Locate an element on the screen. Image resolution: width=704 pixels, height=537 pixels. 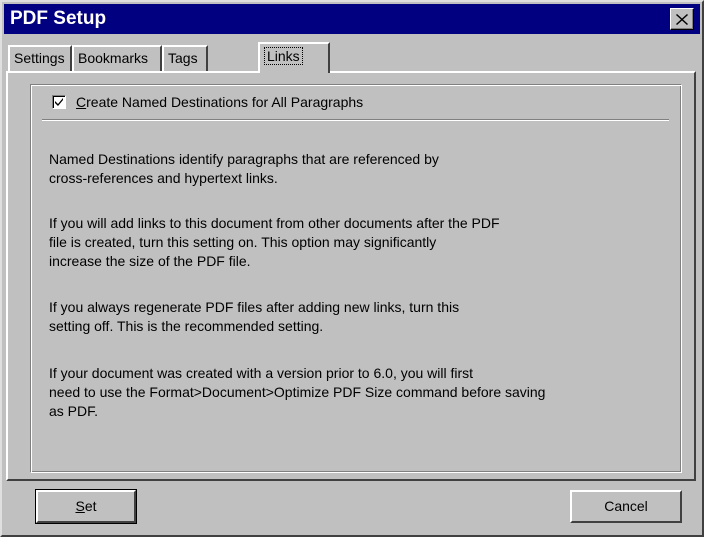
title-bar: PDF Setup is located at coordinates (352, 19).